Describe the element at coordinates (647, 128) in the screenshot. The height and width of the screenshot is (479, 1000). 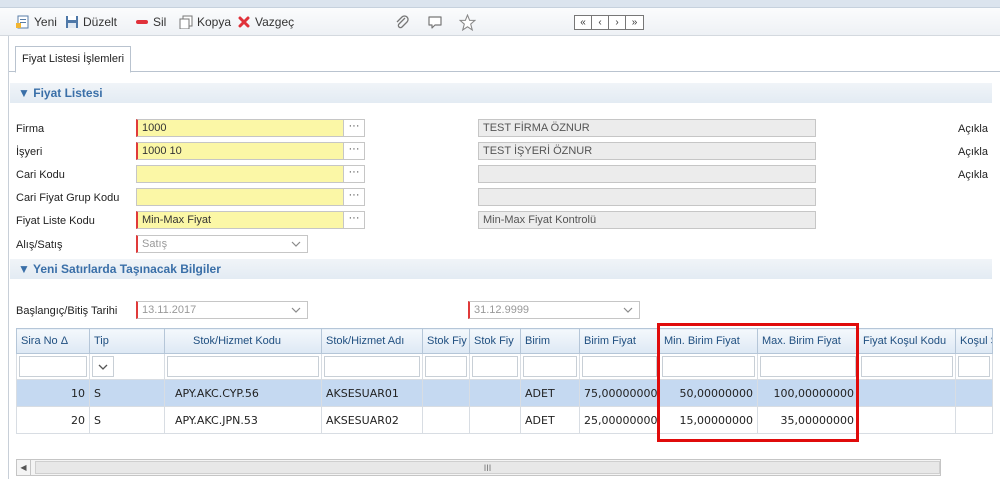
I see `firma-description: TEST FİRMA ÖZNUR` at that location.